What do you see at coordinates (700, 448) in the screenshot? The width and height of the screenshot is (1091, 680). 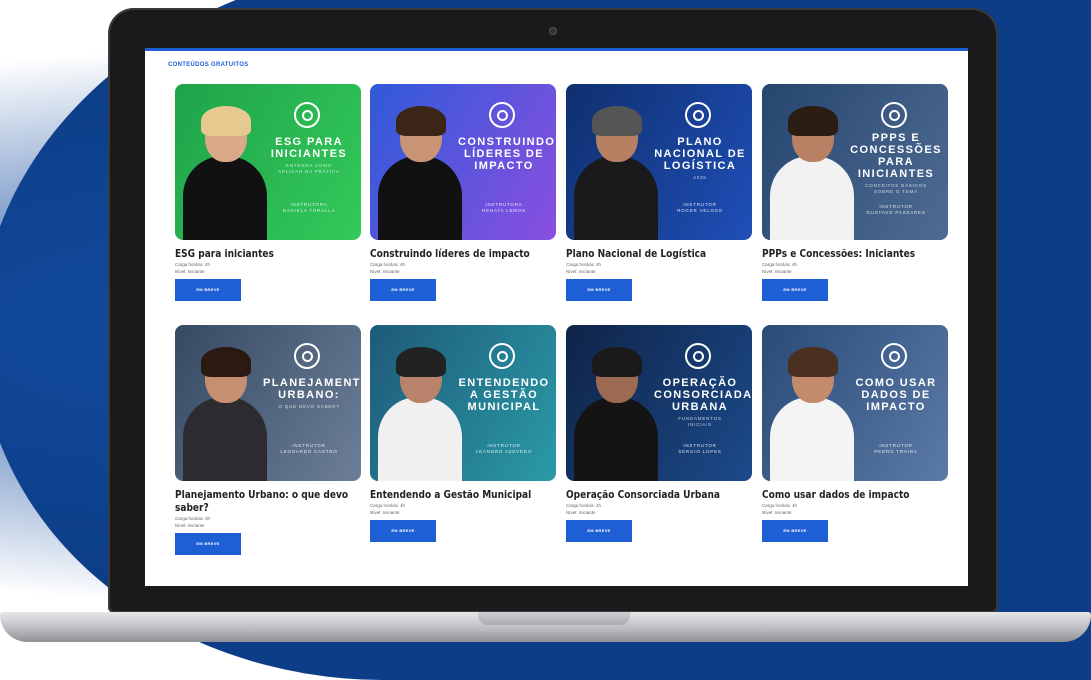 I see `thumbnail-instructor: INSTRUTOR SÉRGIO LOPES` at bounding box center [700, 448].